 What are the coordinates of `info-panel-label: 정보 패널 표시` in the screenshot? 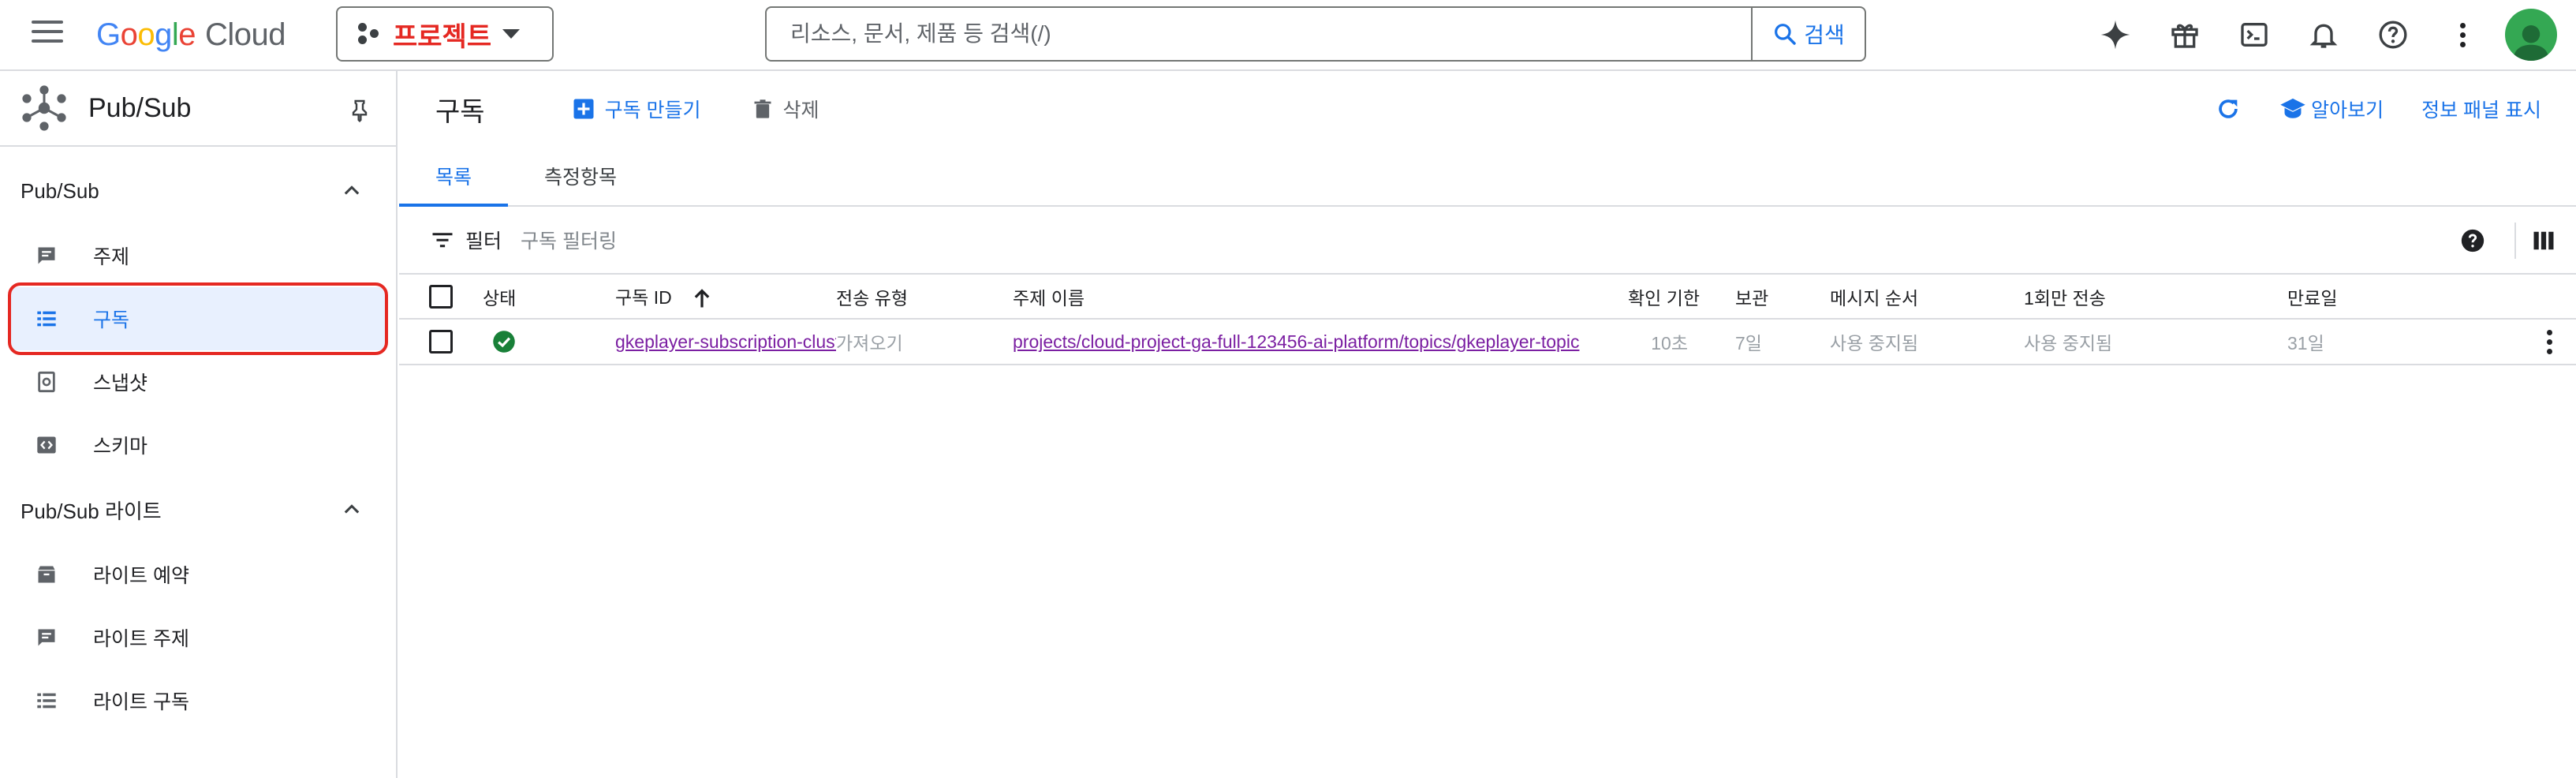 It's located at (2481, 110).